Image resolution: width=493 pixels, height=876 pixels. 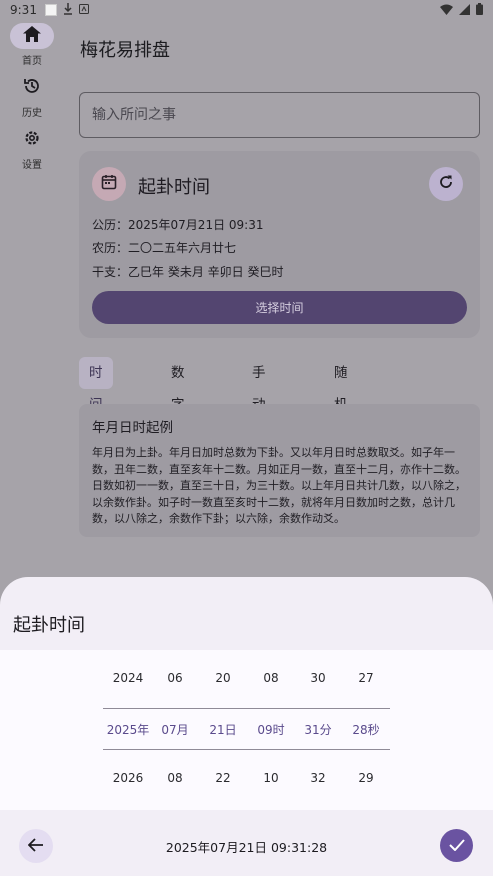 What do you see at coordinates (178, 417) in the screenshot?
I see `tab-number: 数字起卦` at bounding box center [178, 417].